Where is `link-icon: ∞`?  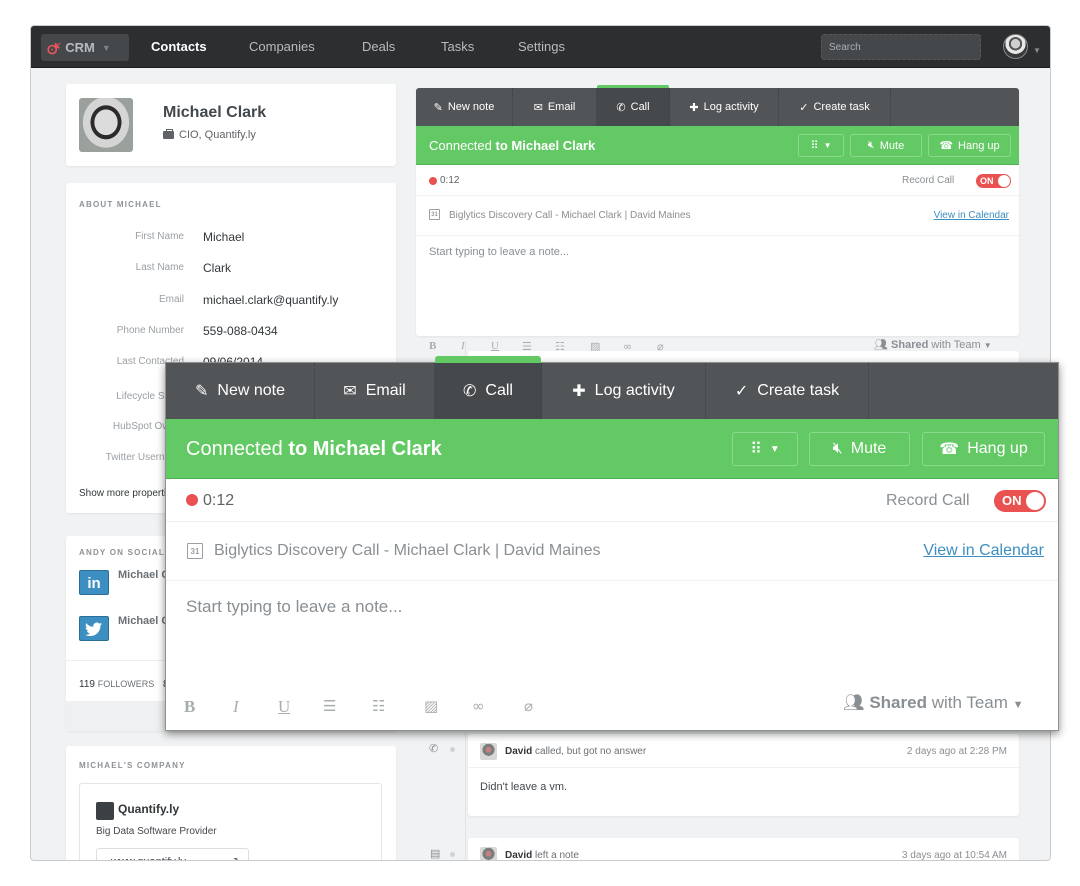 link-icon: ∞ is located at coordinates (478, 706).